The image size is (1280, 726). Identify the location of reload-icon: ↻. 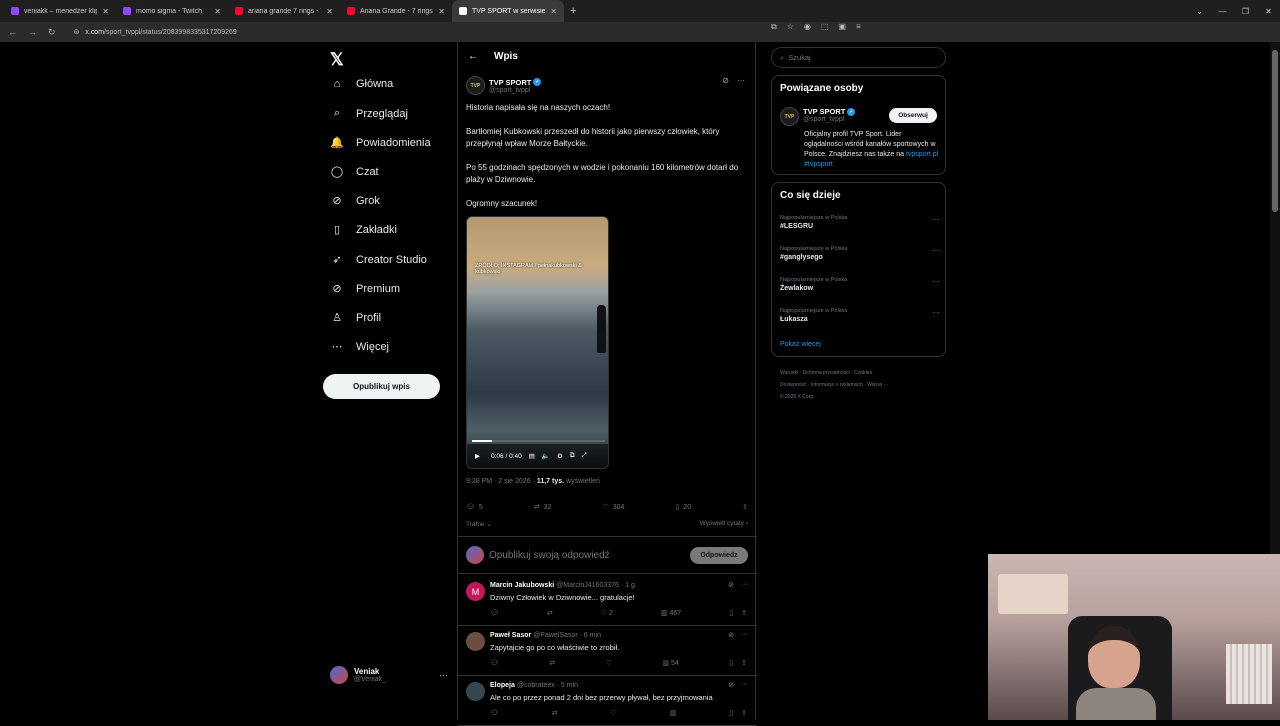
(52, 32).